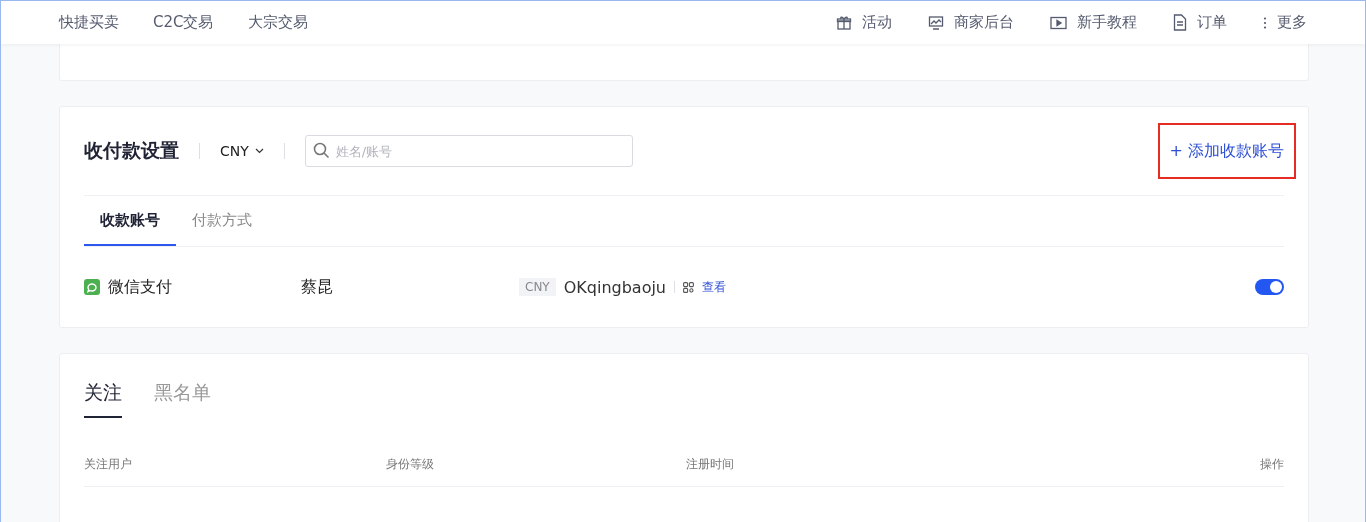 The image size is (1366, 522). Describe the element at coordinates (844, 22) in the screenshot. I see `gift-icon` at that location.